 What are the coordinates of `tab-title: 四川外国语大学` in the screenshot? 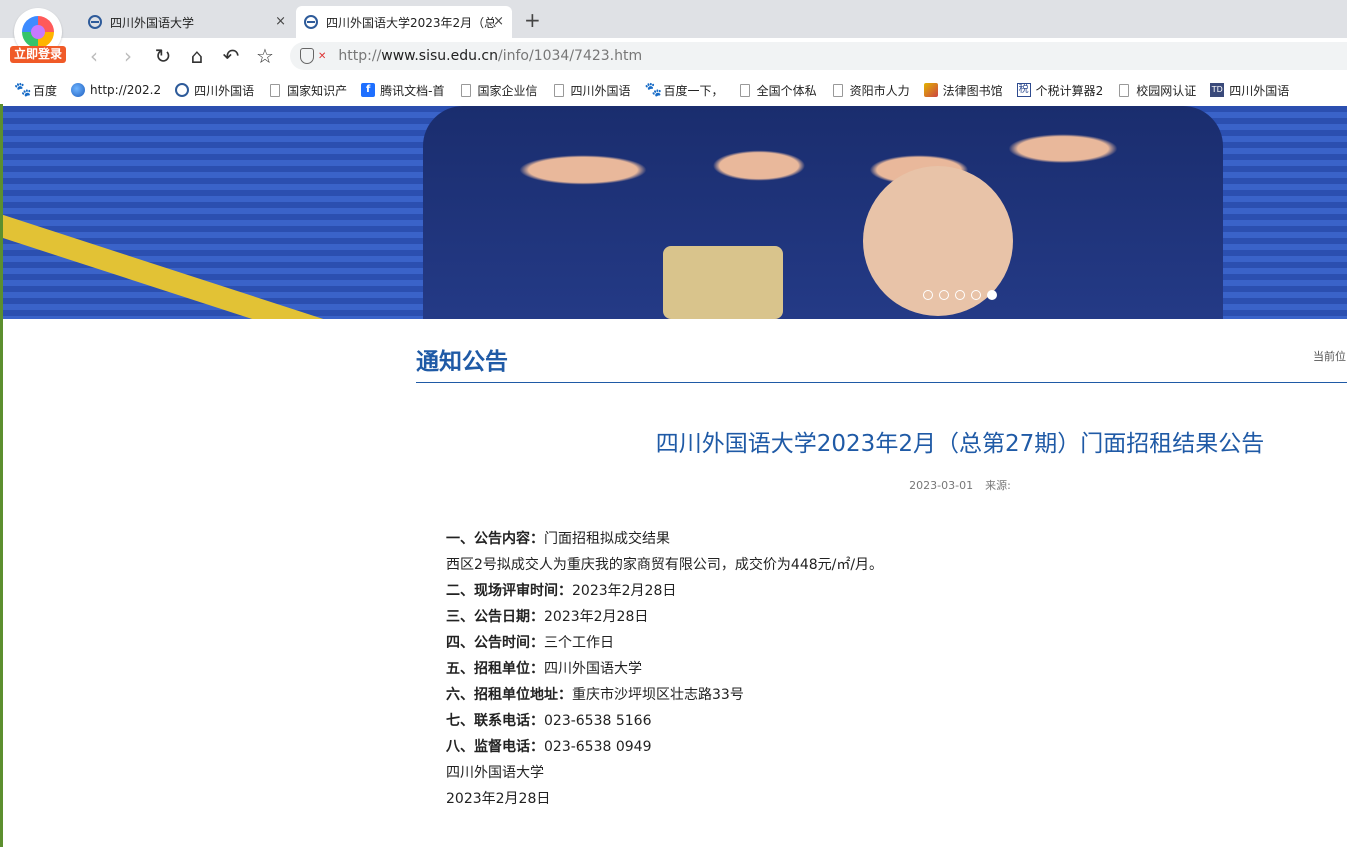 It's located at (152, 22).